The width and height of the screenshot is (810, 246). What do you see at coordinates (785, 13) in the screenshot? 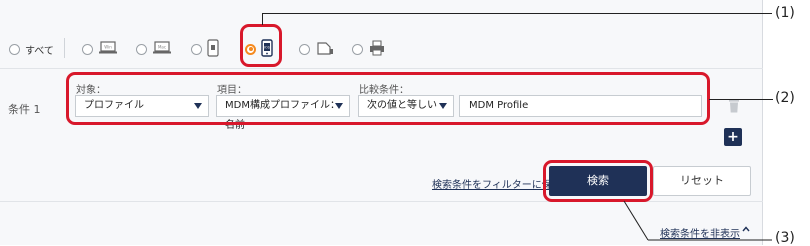
I see `callout-label-1: (1)` at bounding box center [785, 13].